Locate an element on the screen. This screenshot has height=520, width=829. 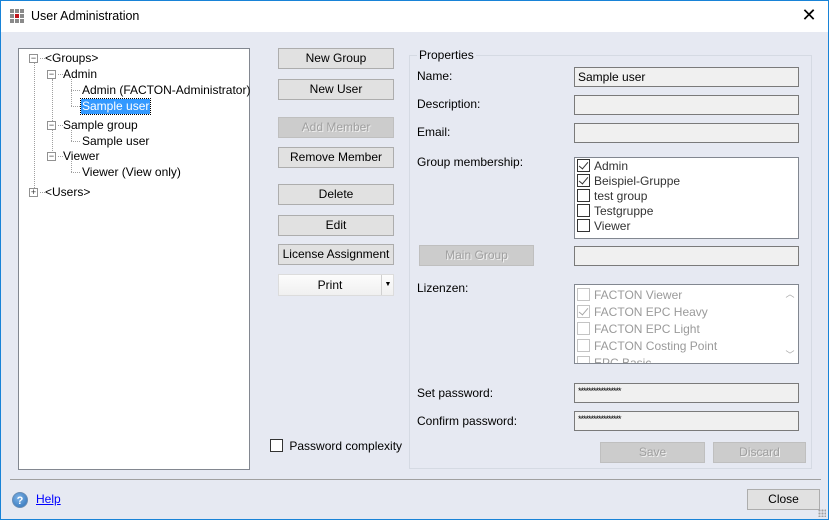
close-icon: ✕ is located at coordinates (809, 16).